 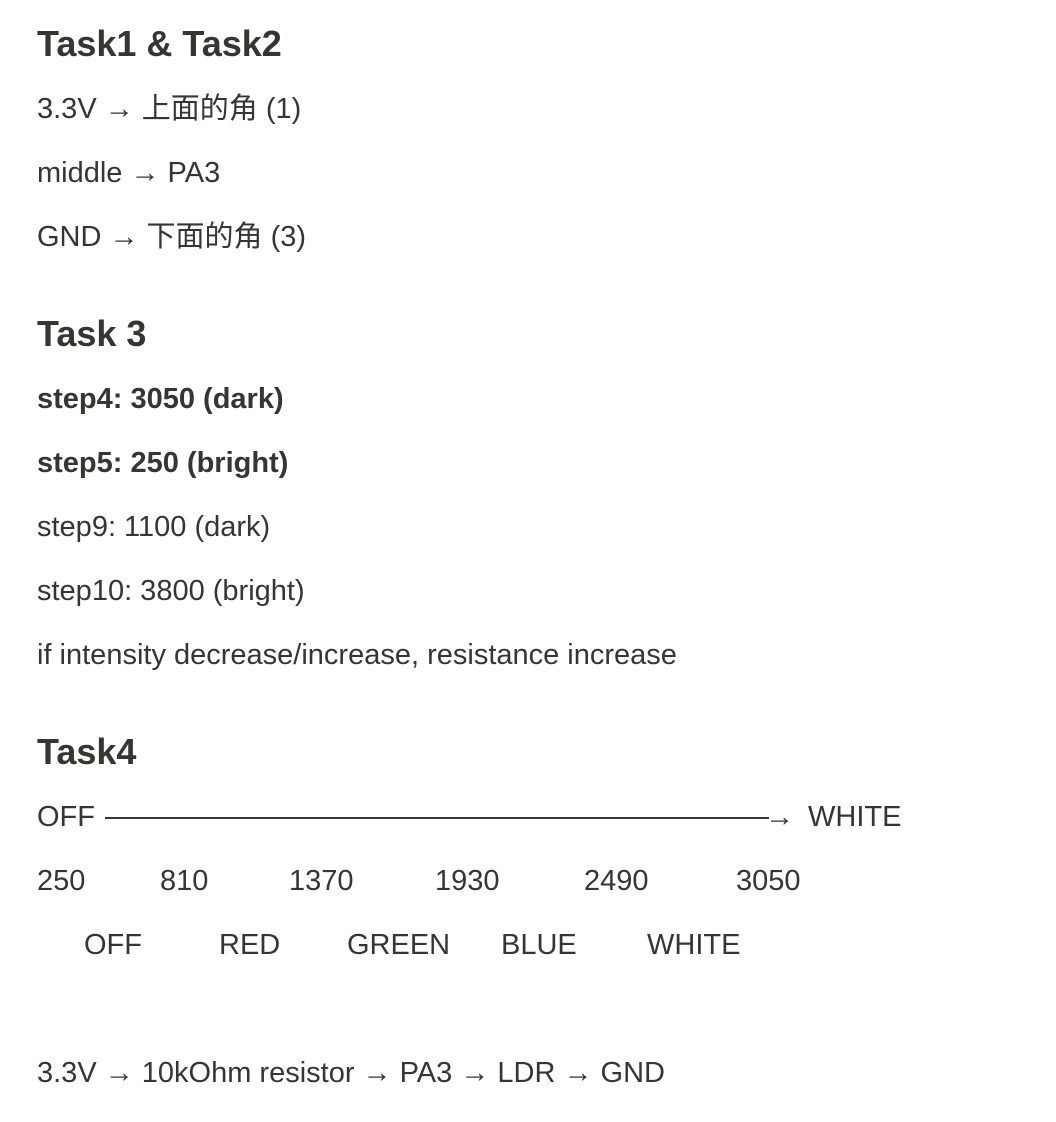 What do you see at coordinates (399, 945) in the screenshot?
I see `color-label: GREEN` at bounding box center [399, 945].